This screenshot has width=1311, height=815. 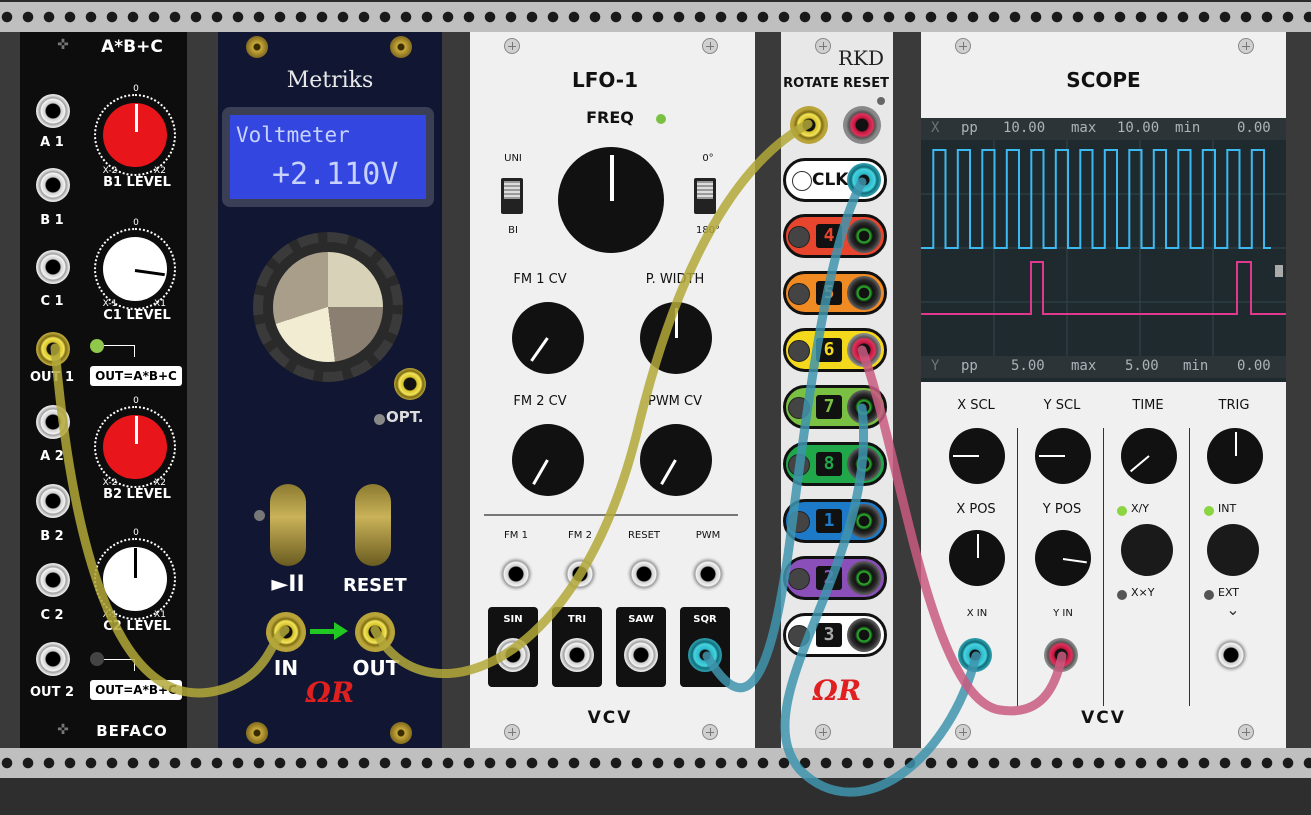 I want to click on trig-source-button, so click(x=1233, y=550).